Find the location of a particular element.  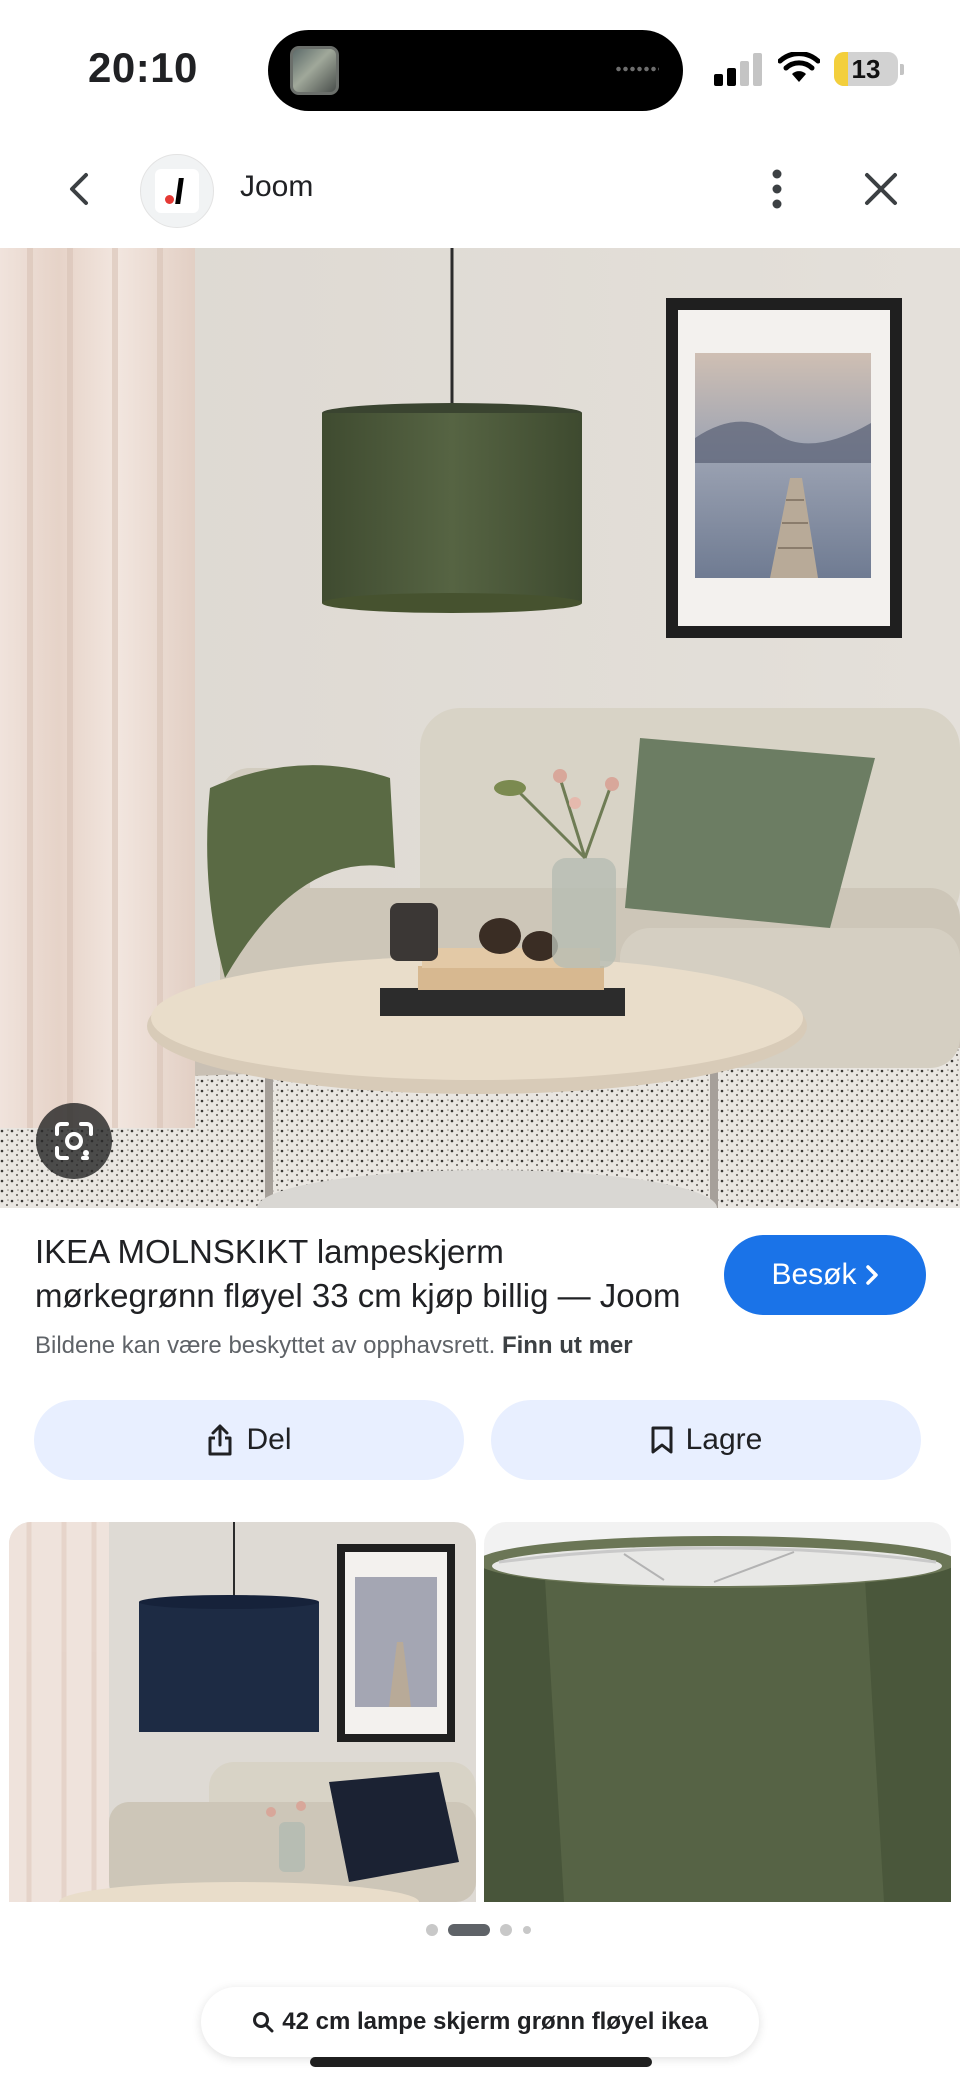

chevron-left-icon is located at coordinates (79, 189).